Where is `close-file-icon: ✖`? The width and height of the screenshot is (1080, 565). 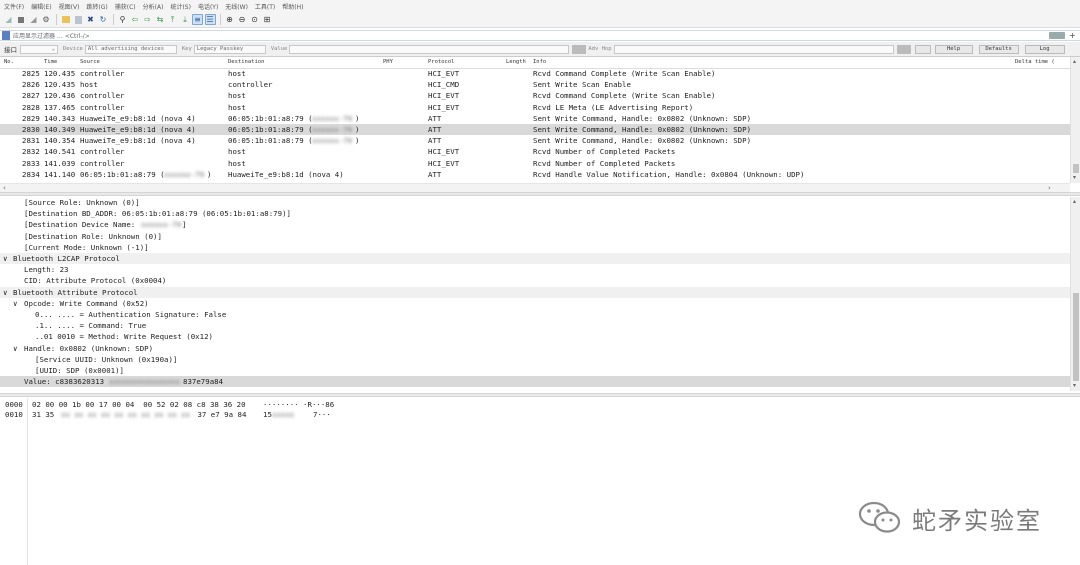 close-file-icon: ✖ is located at coordinates (90, 19).